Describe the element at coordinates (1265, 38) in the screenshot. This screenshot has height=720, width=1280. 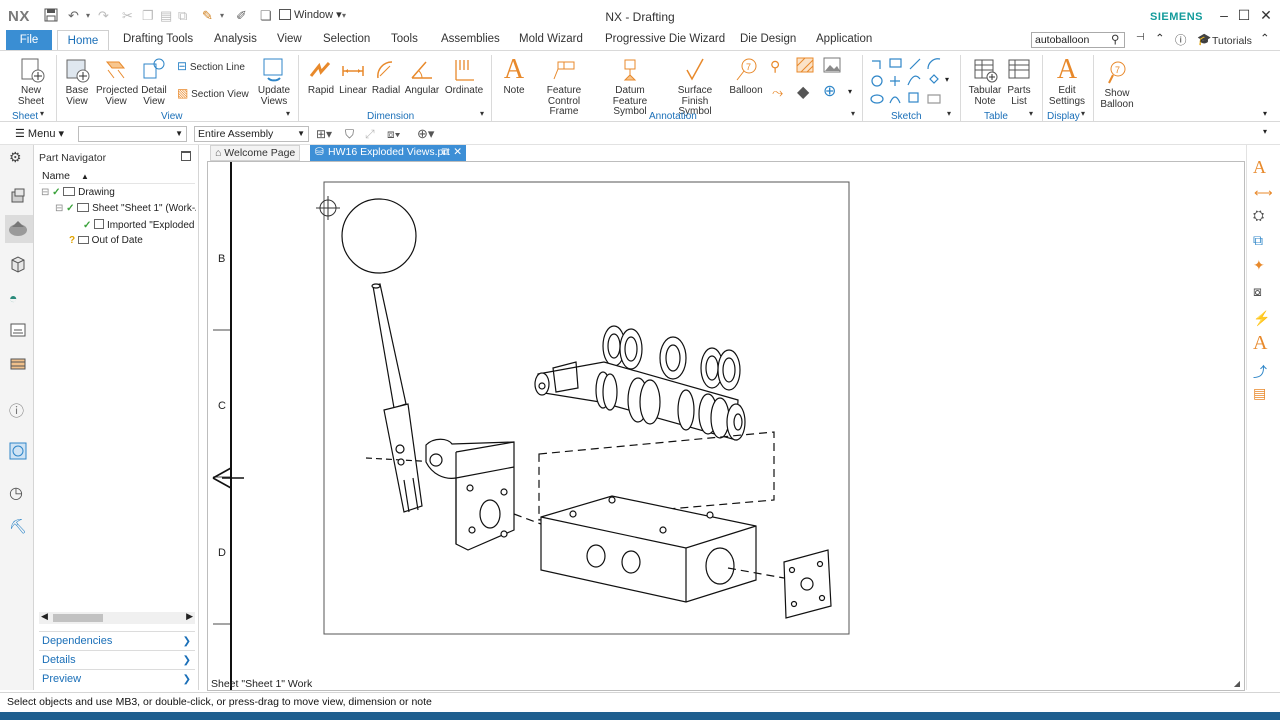
I see `ribbon-options-icon: ⌃` at that location.